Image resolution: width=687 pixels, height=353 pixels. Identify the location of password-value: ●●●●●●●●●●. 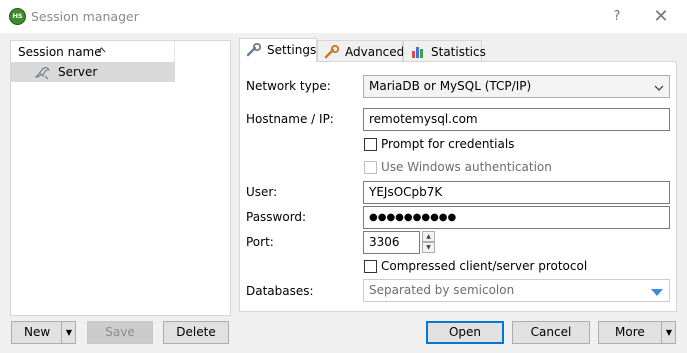
(413, 217).